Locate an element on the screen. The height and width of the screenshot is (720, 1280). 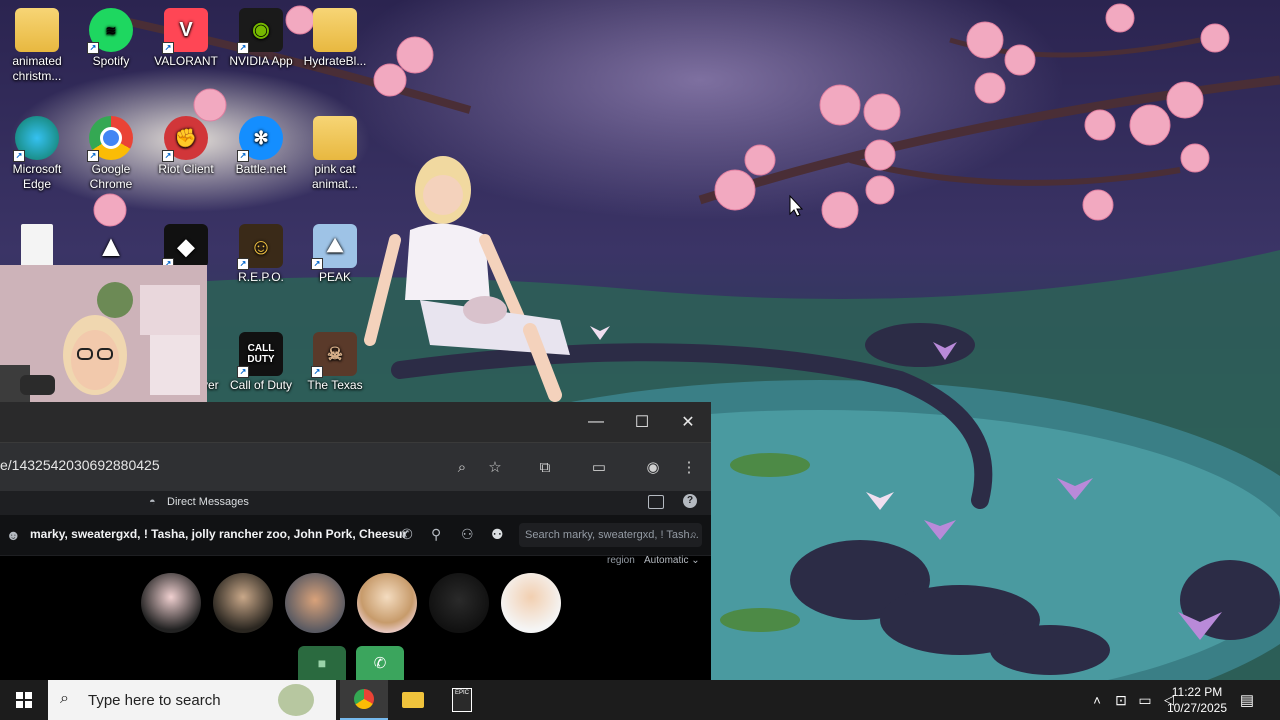
taskbar-file-explorer is located at coordinates (413, 700).